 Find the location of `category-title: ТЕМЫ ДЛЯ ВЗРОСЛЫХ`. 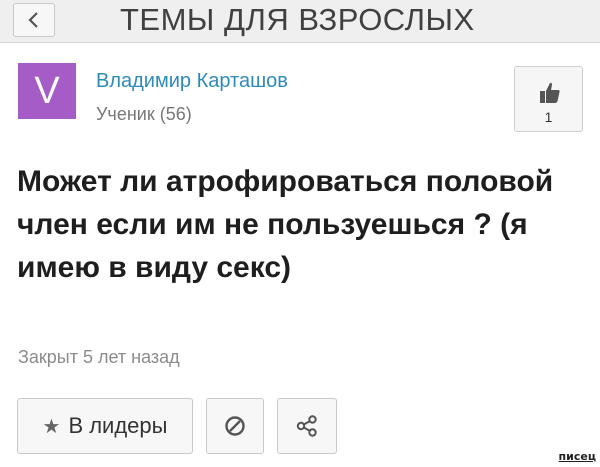

category-title: ТЕМЫ ДЛЯ ВЗРОСЛЫХ is located at coordinates (297, 19).